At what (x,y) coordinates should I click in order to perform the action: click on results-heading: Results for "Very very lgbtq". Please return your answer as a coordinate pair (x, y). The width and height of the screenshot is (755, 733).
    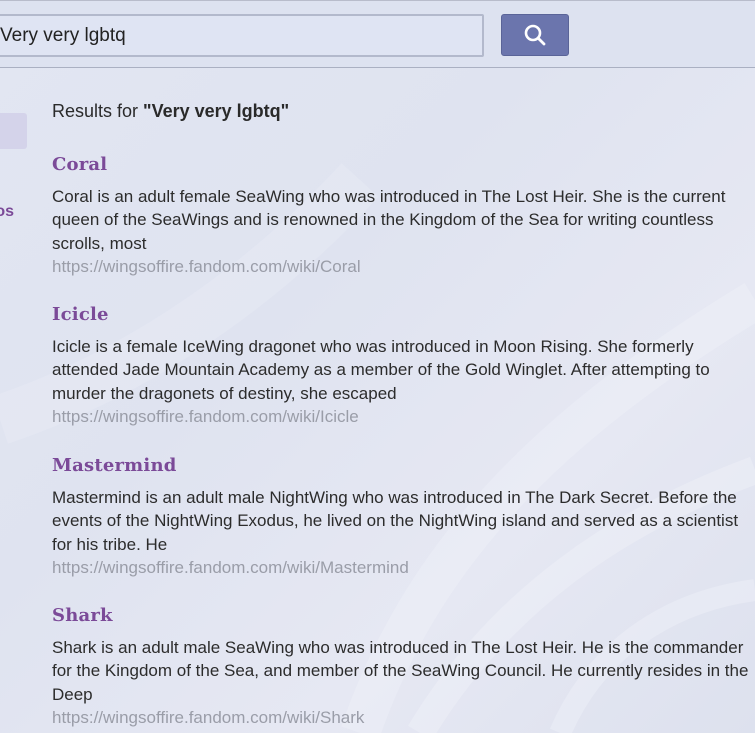
    Looking at the image, I should click on (170, 111).